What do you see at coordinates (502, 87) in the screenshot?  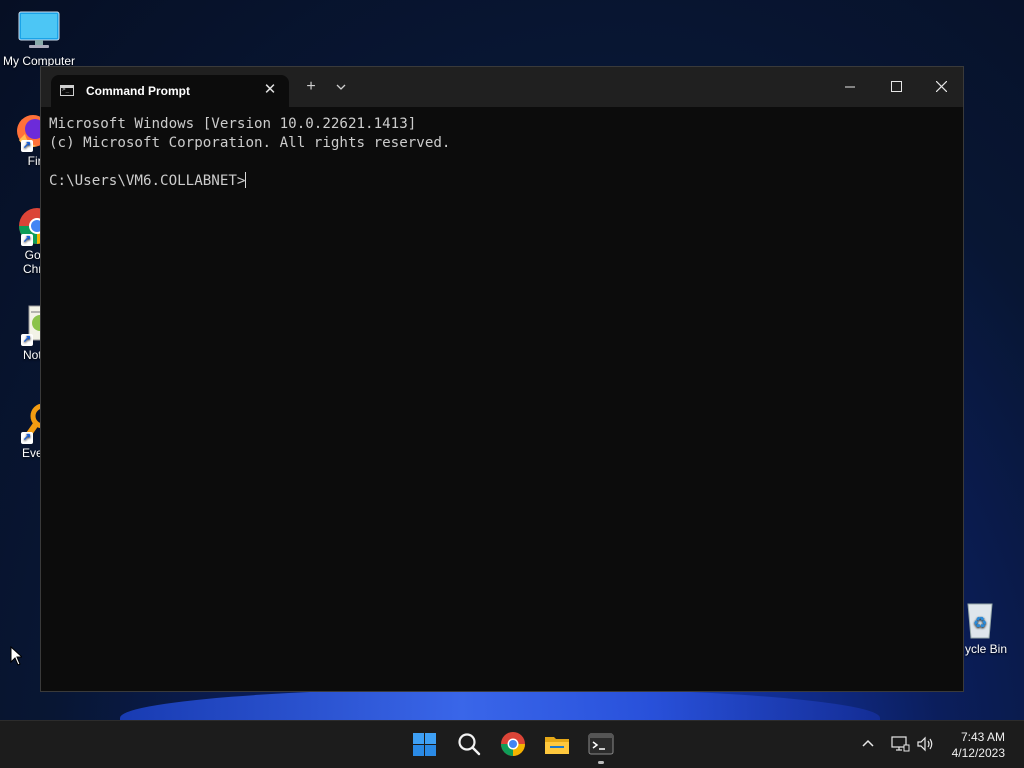 I see `title-bar: Command Prompt ✕ +` at bounding box center [502, 87].